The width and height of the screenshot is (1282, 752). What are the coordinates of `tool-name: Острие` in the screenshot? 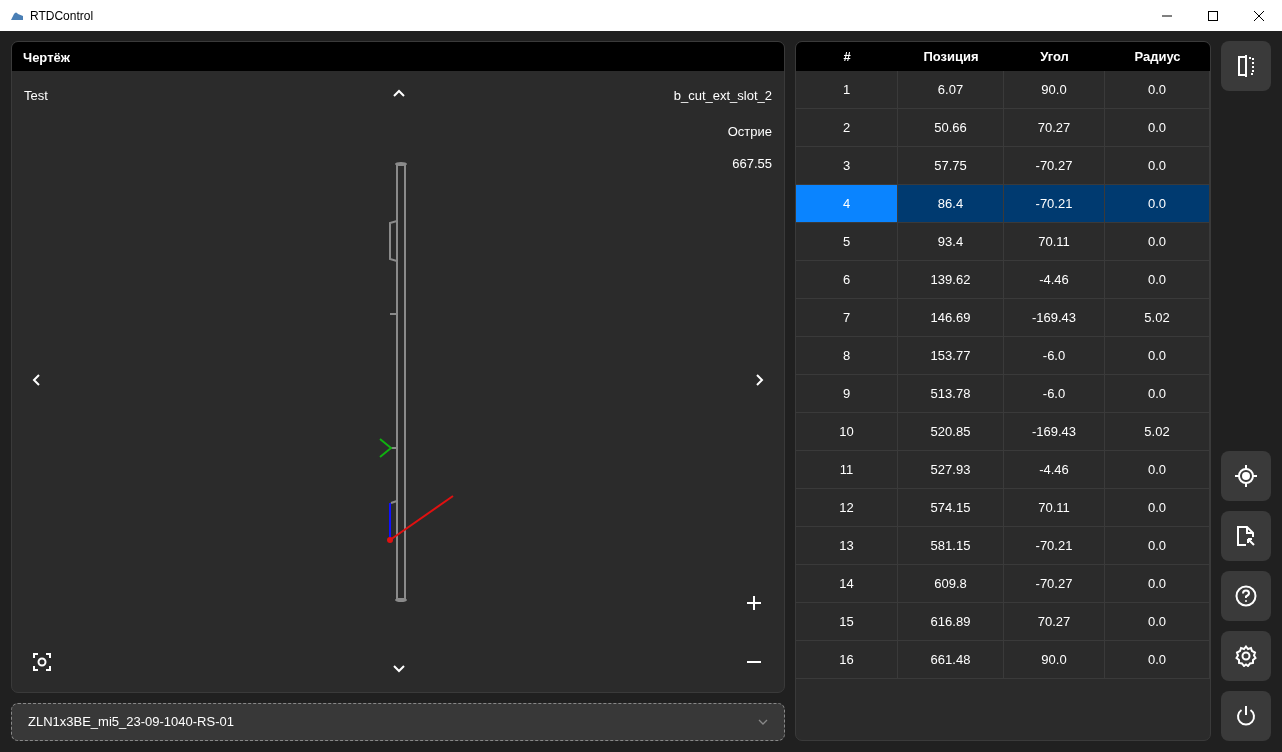 It's located at (749, 132).